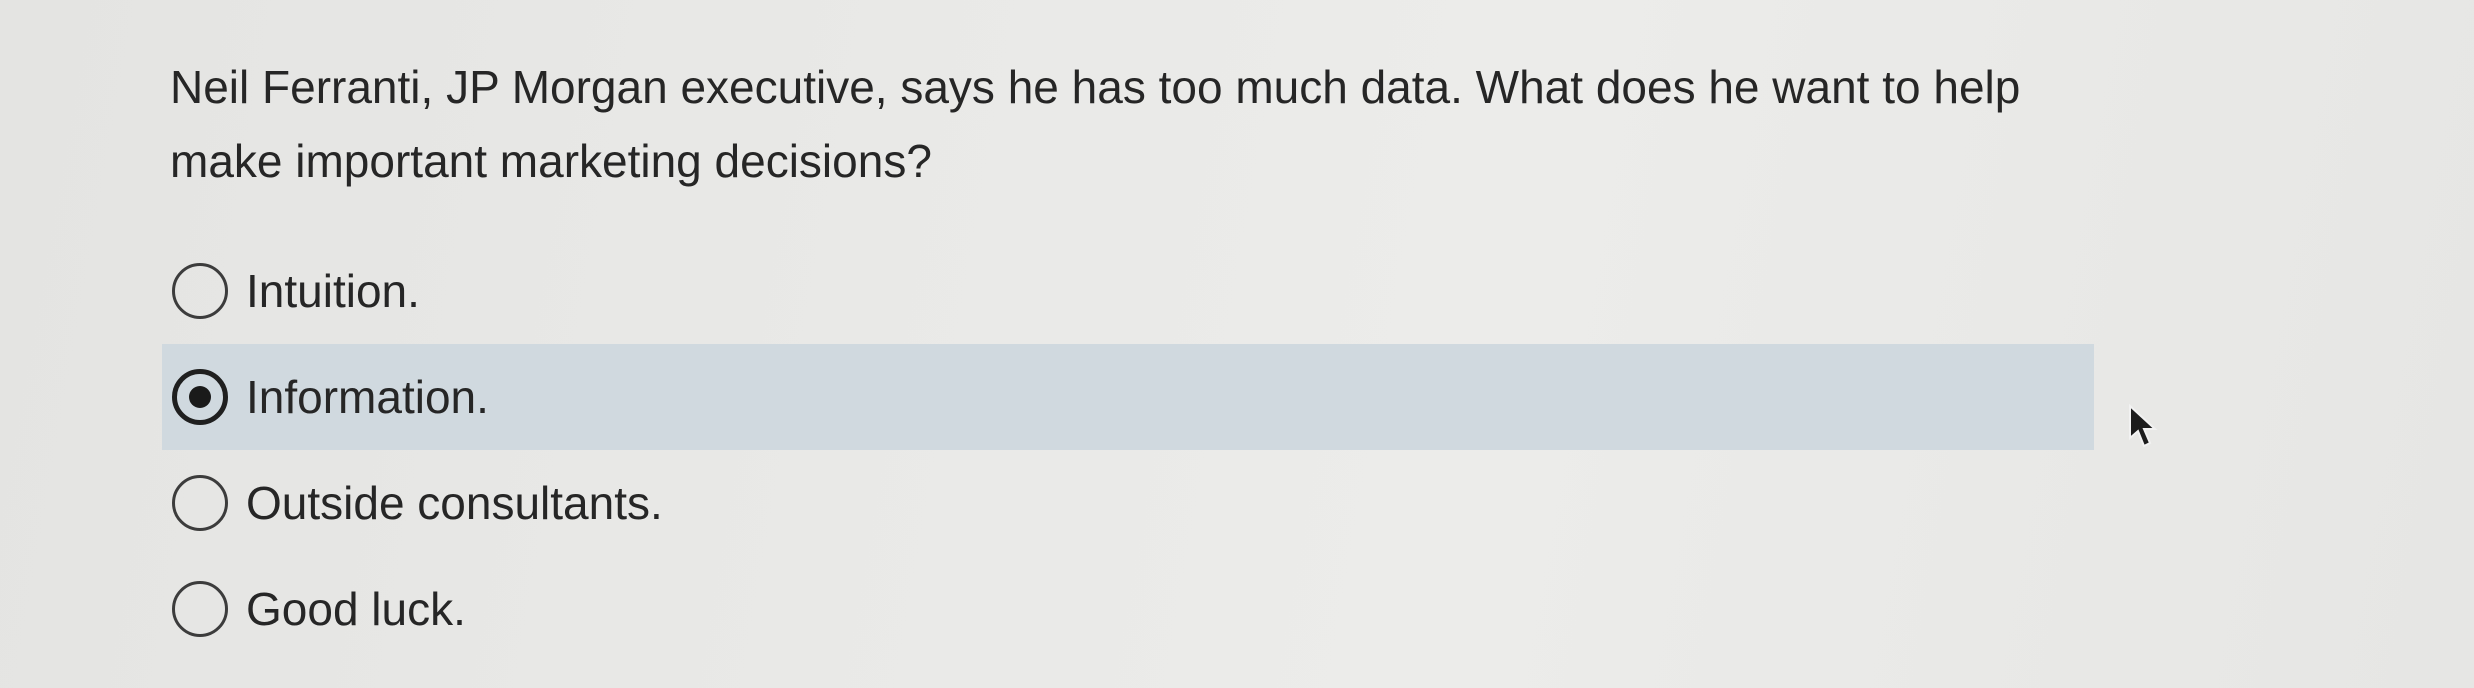 The image size is (2474, 688). I want to click on option-intuition: Intuition., so click(1128, 291).